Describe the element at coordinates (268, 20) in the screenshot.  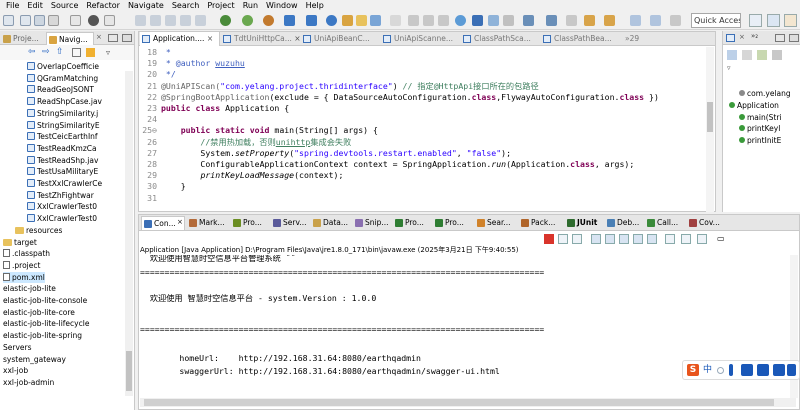
I see `run-last-tool-icon` at that location.